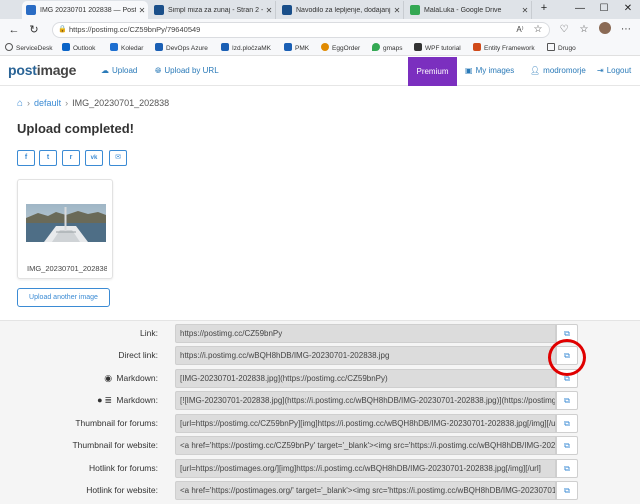 The width and height of the screenshot is (640, 504). Describe the element at coordinates (626, 30) in the screenshot. I see `more-menu-icon: ⋯` at that location.